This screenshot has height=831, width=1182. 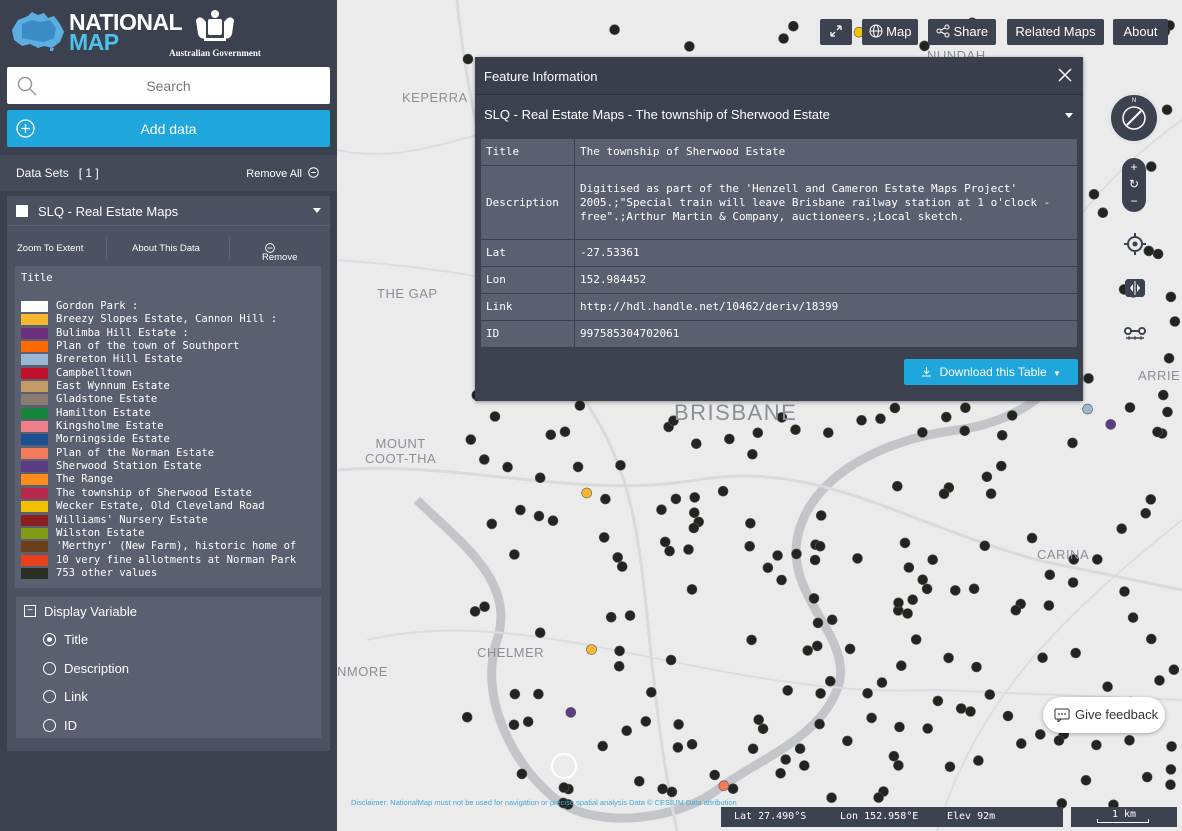 What do you see at coordinates (282, 173) in the screenshot?
I see `remove-all-button: Remove All` at bounding box center [282, 173].